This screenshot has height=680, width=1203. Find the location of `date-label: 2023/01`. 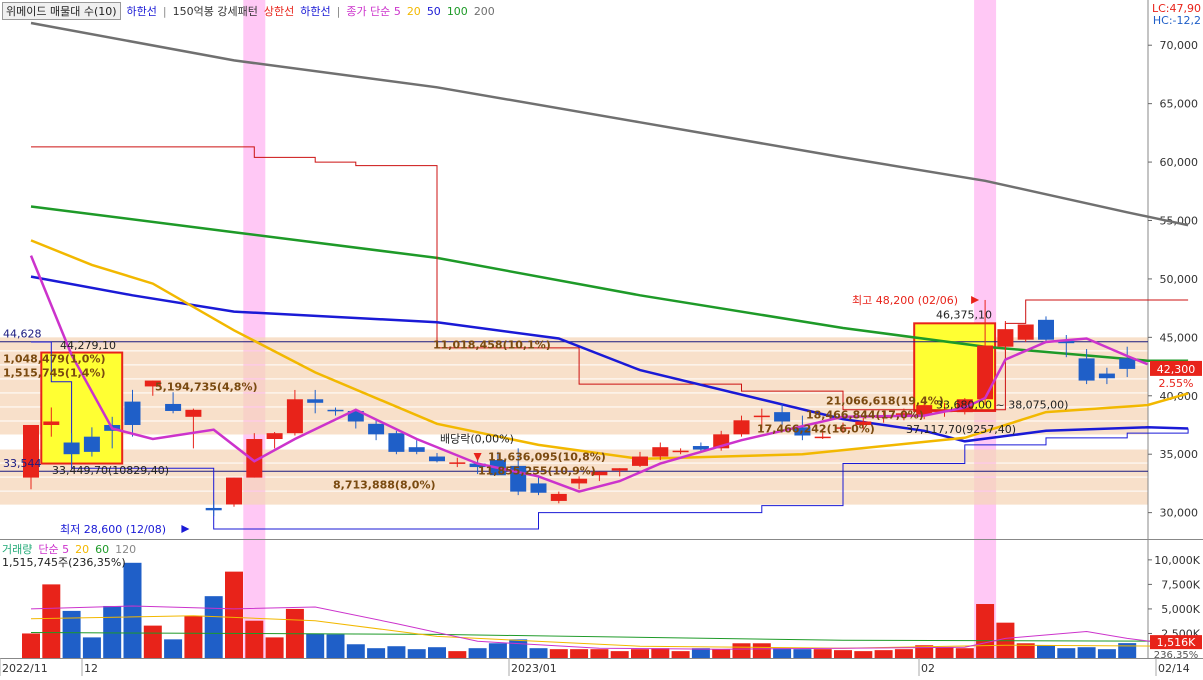

date-label: 2023/01 is located at coordinates (534, 668).